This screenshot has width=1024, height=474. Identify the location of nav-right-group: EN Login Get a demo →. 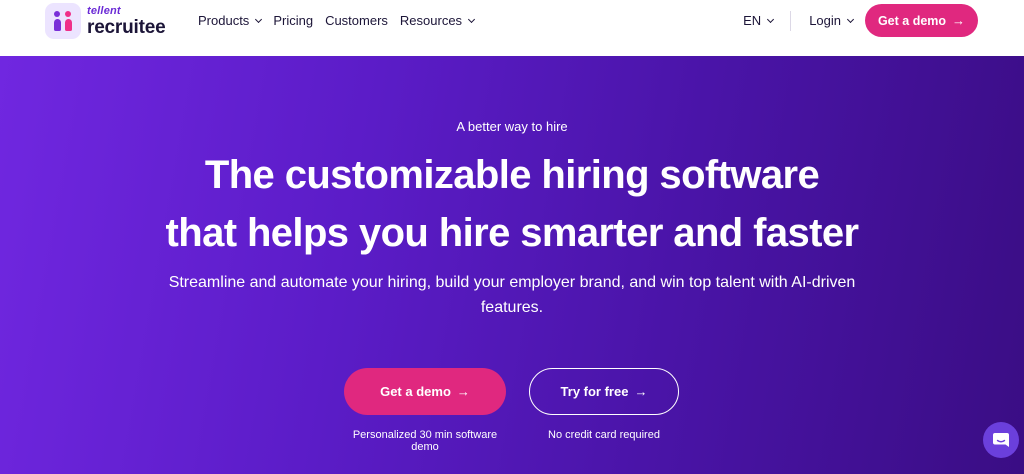
(860, 20).